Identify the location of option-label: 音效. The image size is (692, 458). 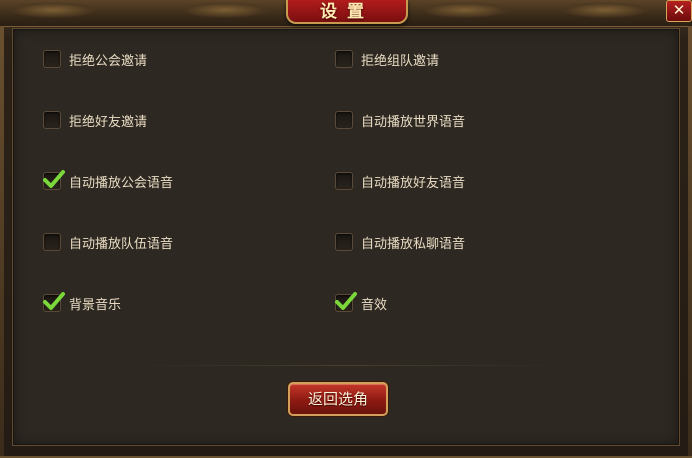
(374, 305).